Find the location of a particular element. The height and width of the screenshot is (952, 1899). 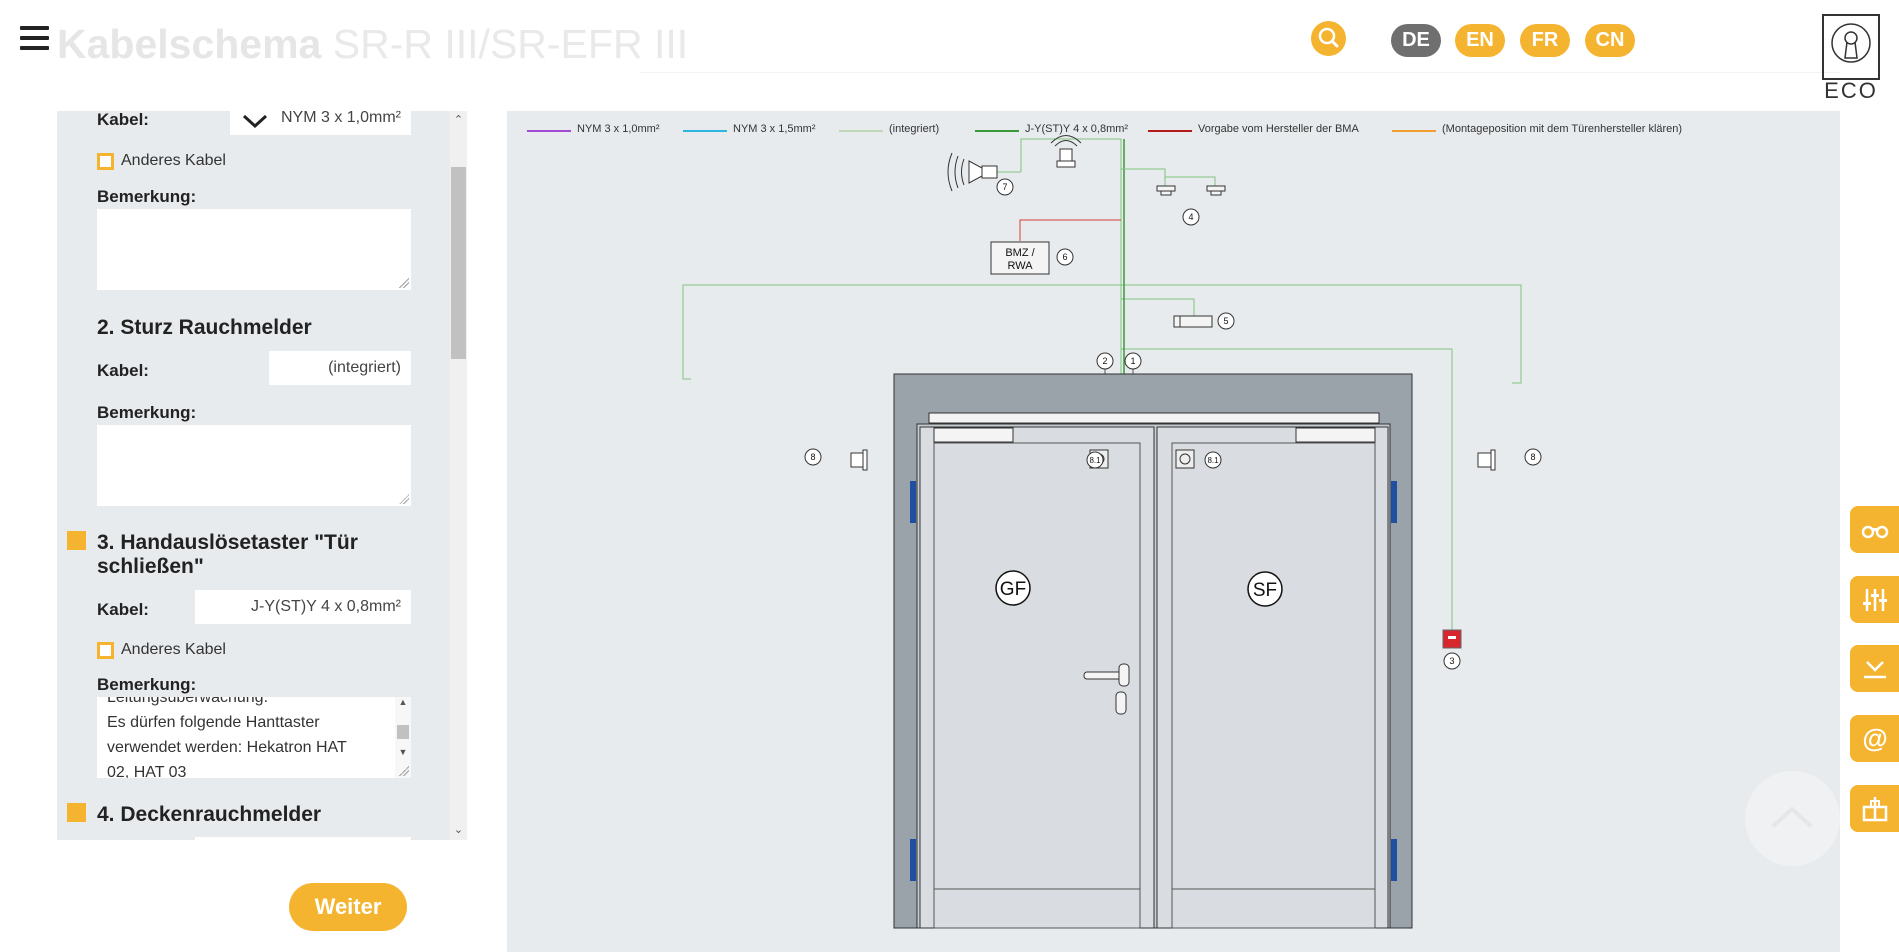

share-button is located at coordinates (1874, 808).